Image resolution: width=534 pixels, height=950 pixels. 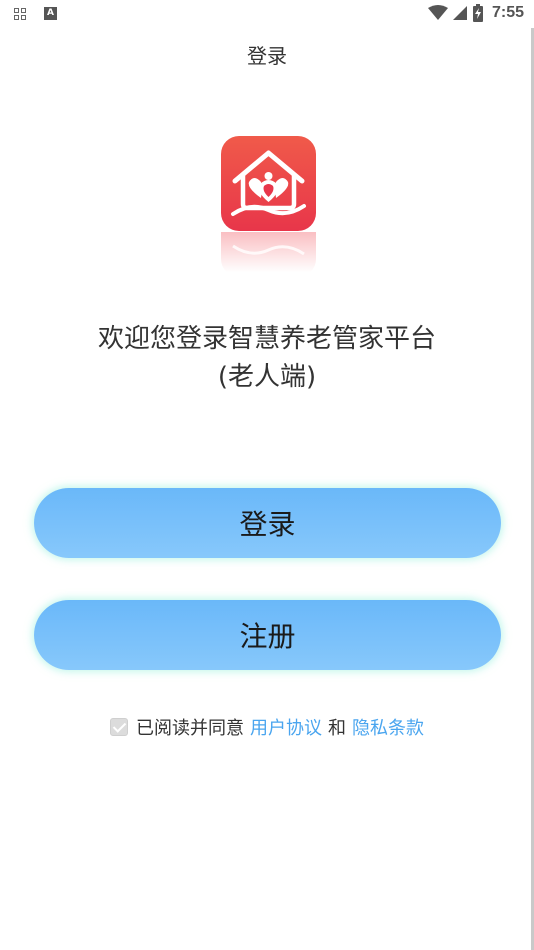 I want to click on privacy-policy-link: 隐私条款, so click(x=388, y=727).